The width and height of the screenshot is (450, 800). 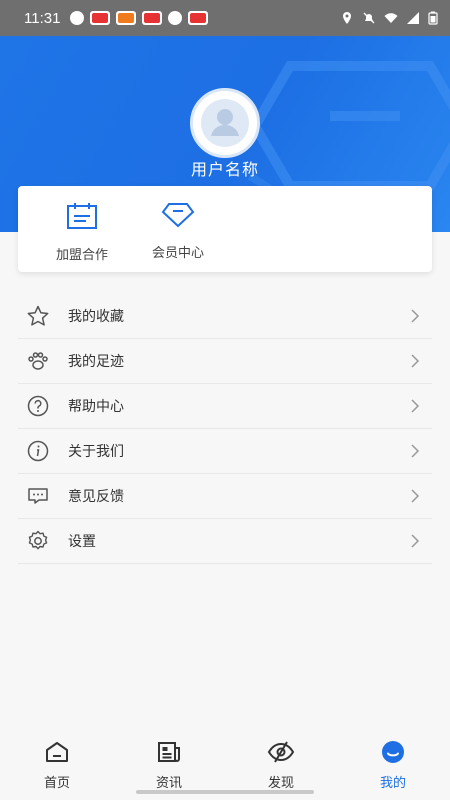 What do you see at coordinates (178, 215) in the screenshot?
I see `diamond-icon` at bounding box center [178, 215].